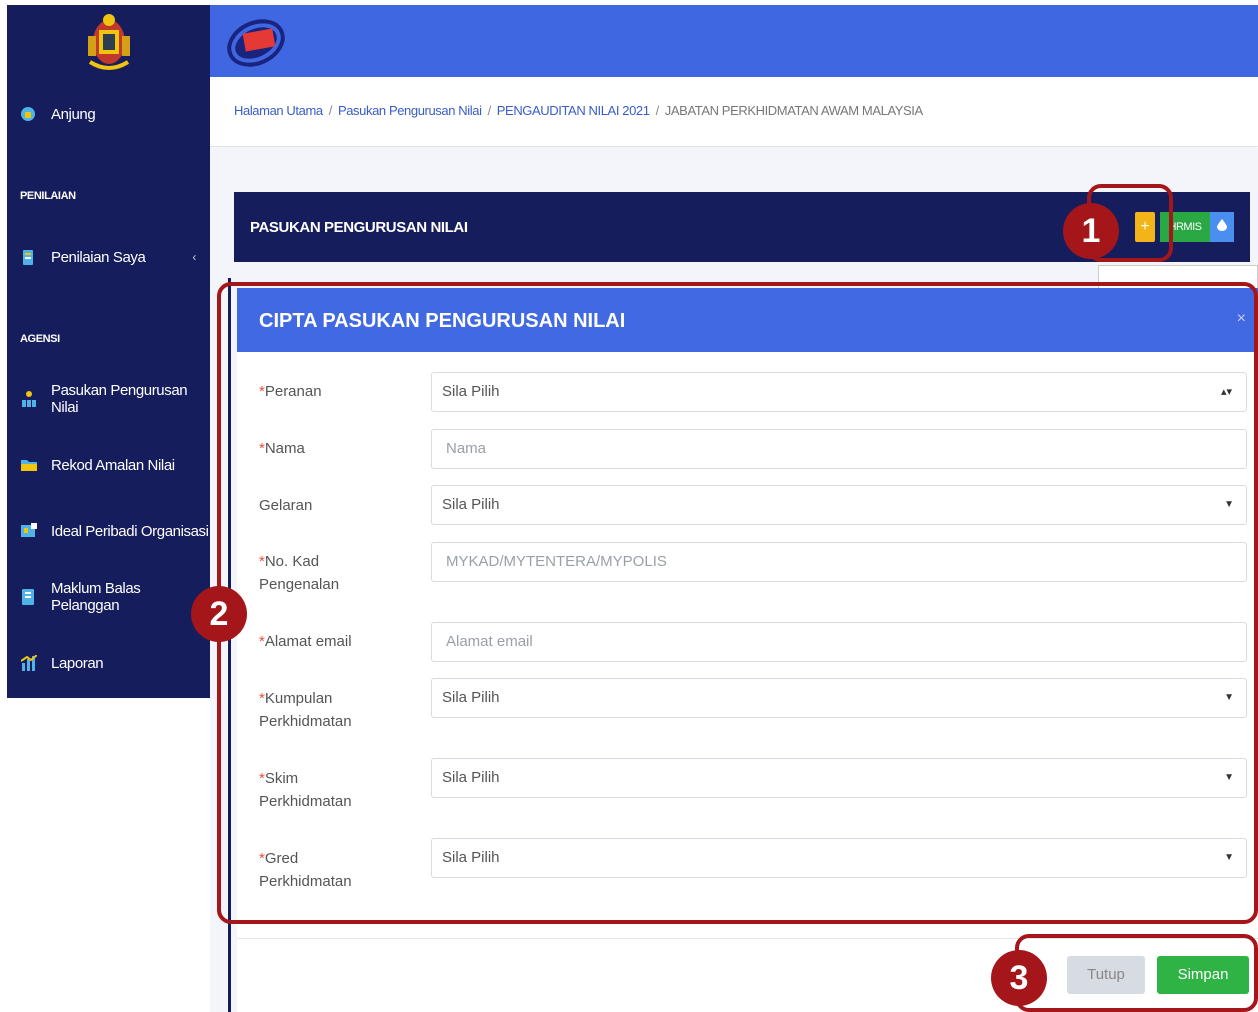  I want to click on annotation-badge-2: 2, so click(219, 614).